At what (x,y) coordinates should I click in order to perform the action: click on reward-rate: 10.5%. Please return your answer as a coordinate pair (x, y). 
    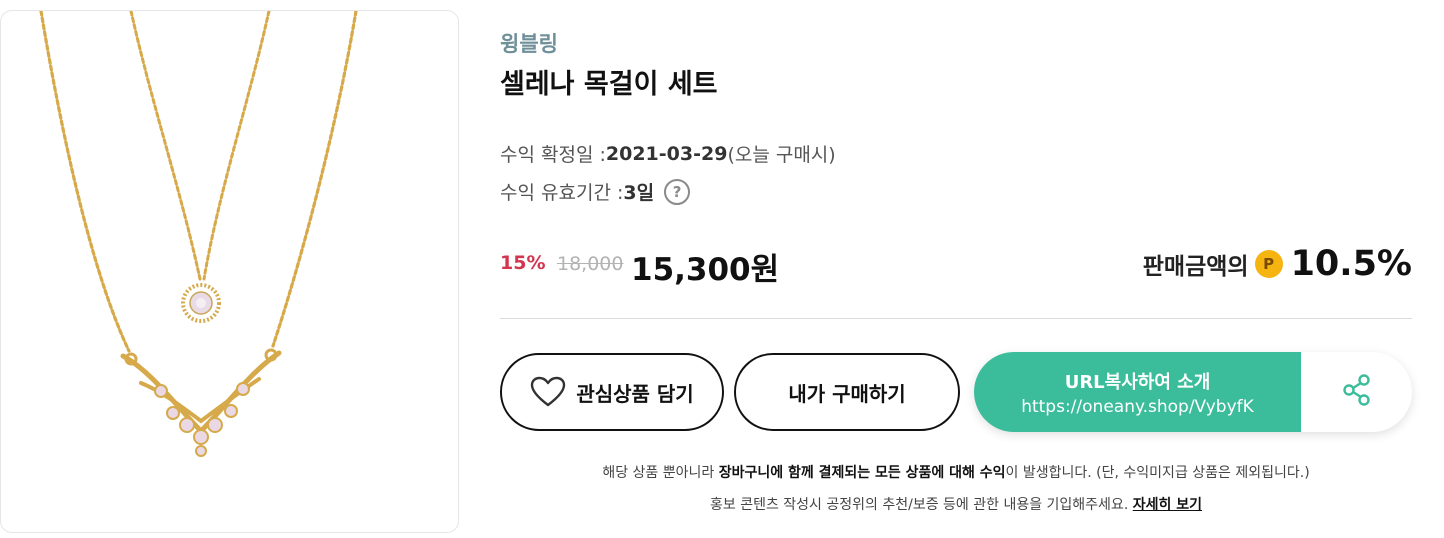
    Looking at the image, I should click on (1351, 264).